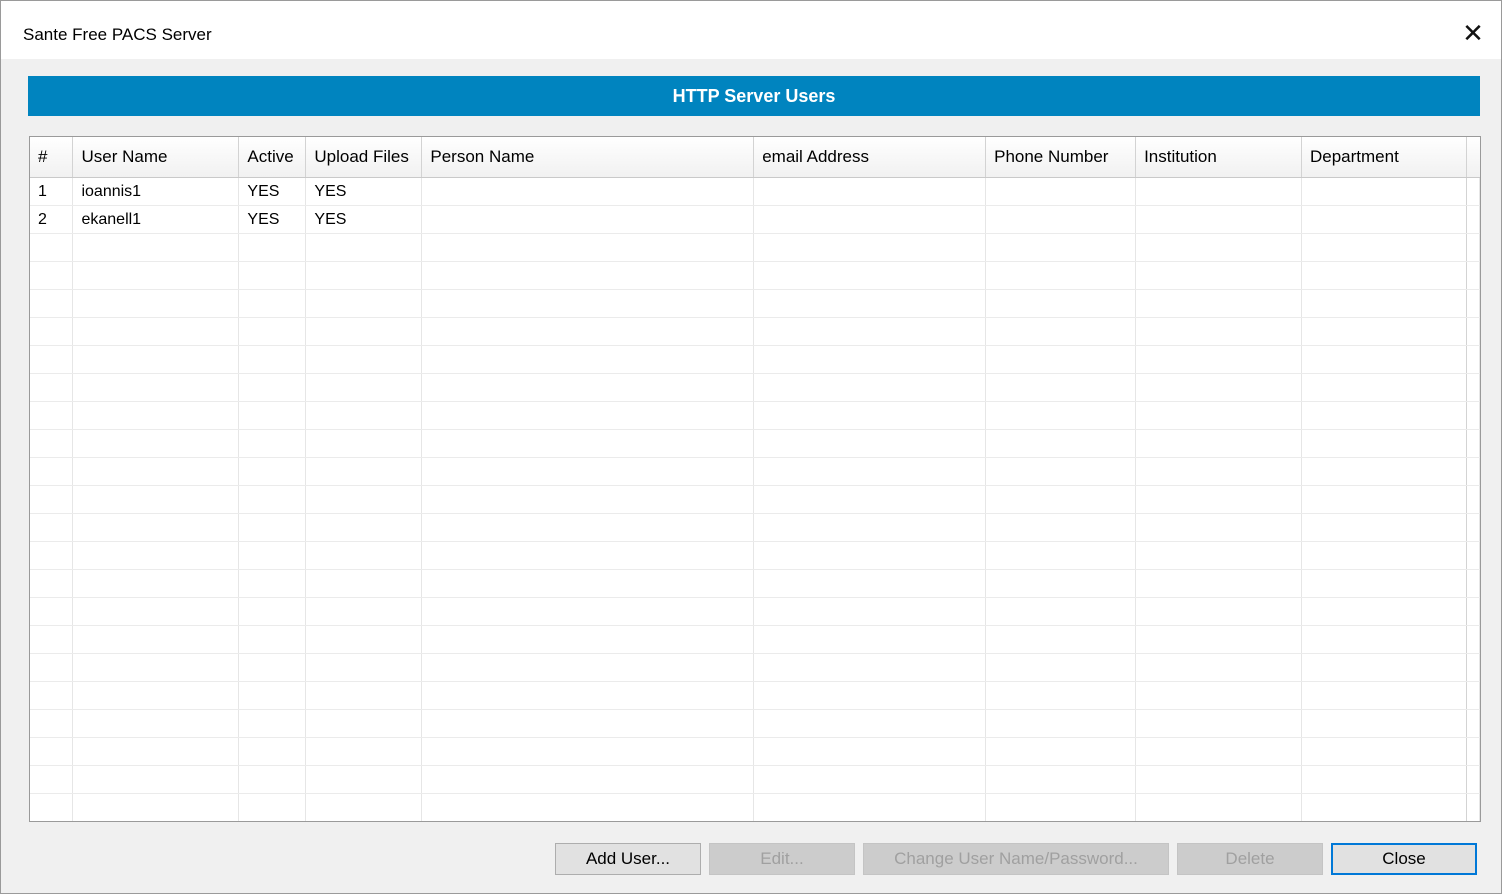  I want to click on cell-active: YES, so click(272, 191).